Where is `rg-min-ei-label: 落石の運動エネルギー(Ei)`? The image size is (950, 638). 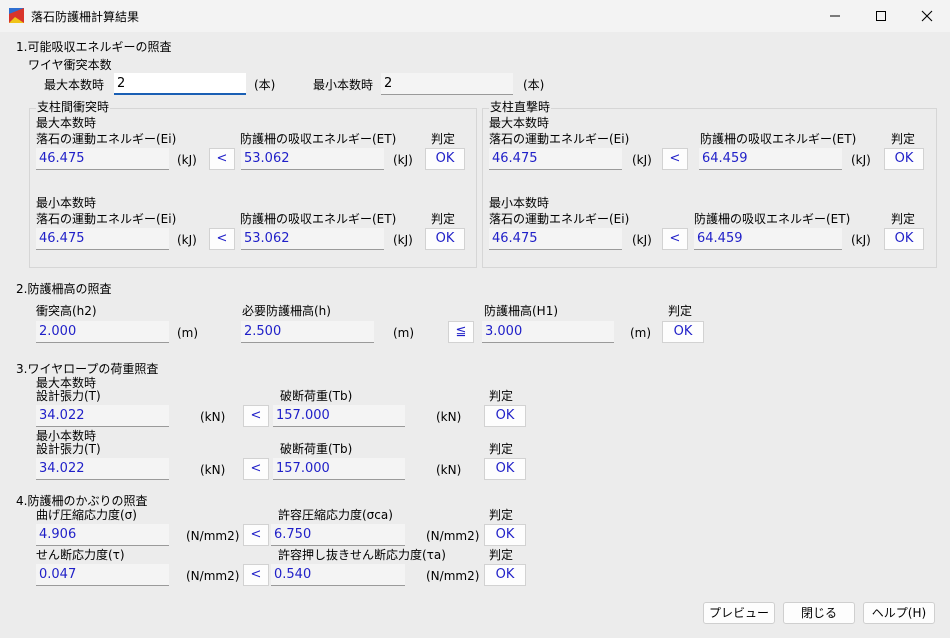 rg-min-ei-label: 落石の運動エネルギー(Ei) is located at coordinates (559, 219).